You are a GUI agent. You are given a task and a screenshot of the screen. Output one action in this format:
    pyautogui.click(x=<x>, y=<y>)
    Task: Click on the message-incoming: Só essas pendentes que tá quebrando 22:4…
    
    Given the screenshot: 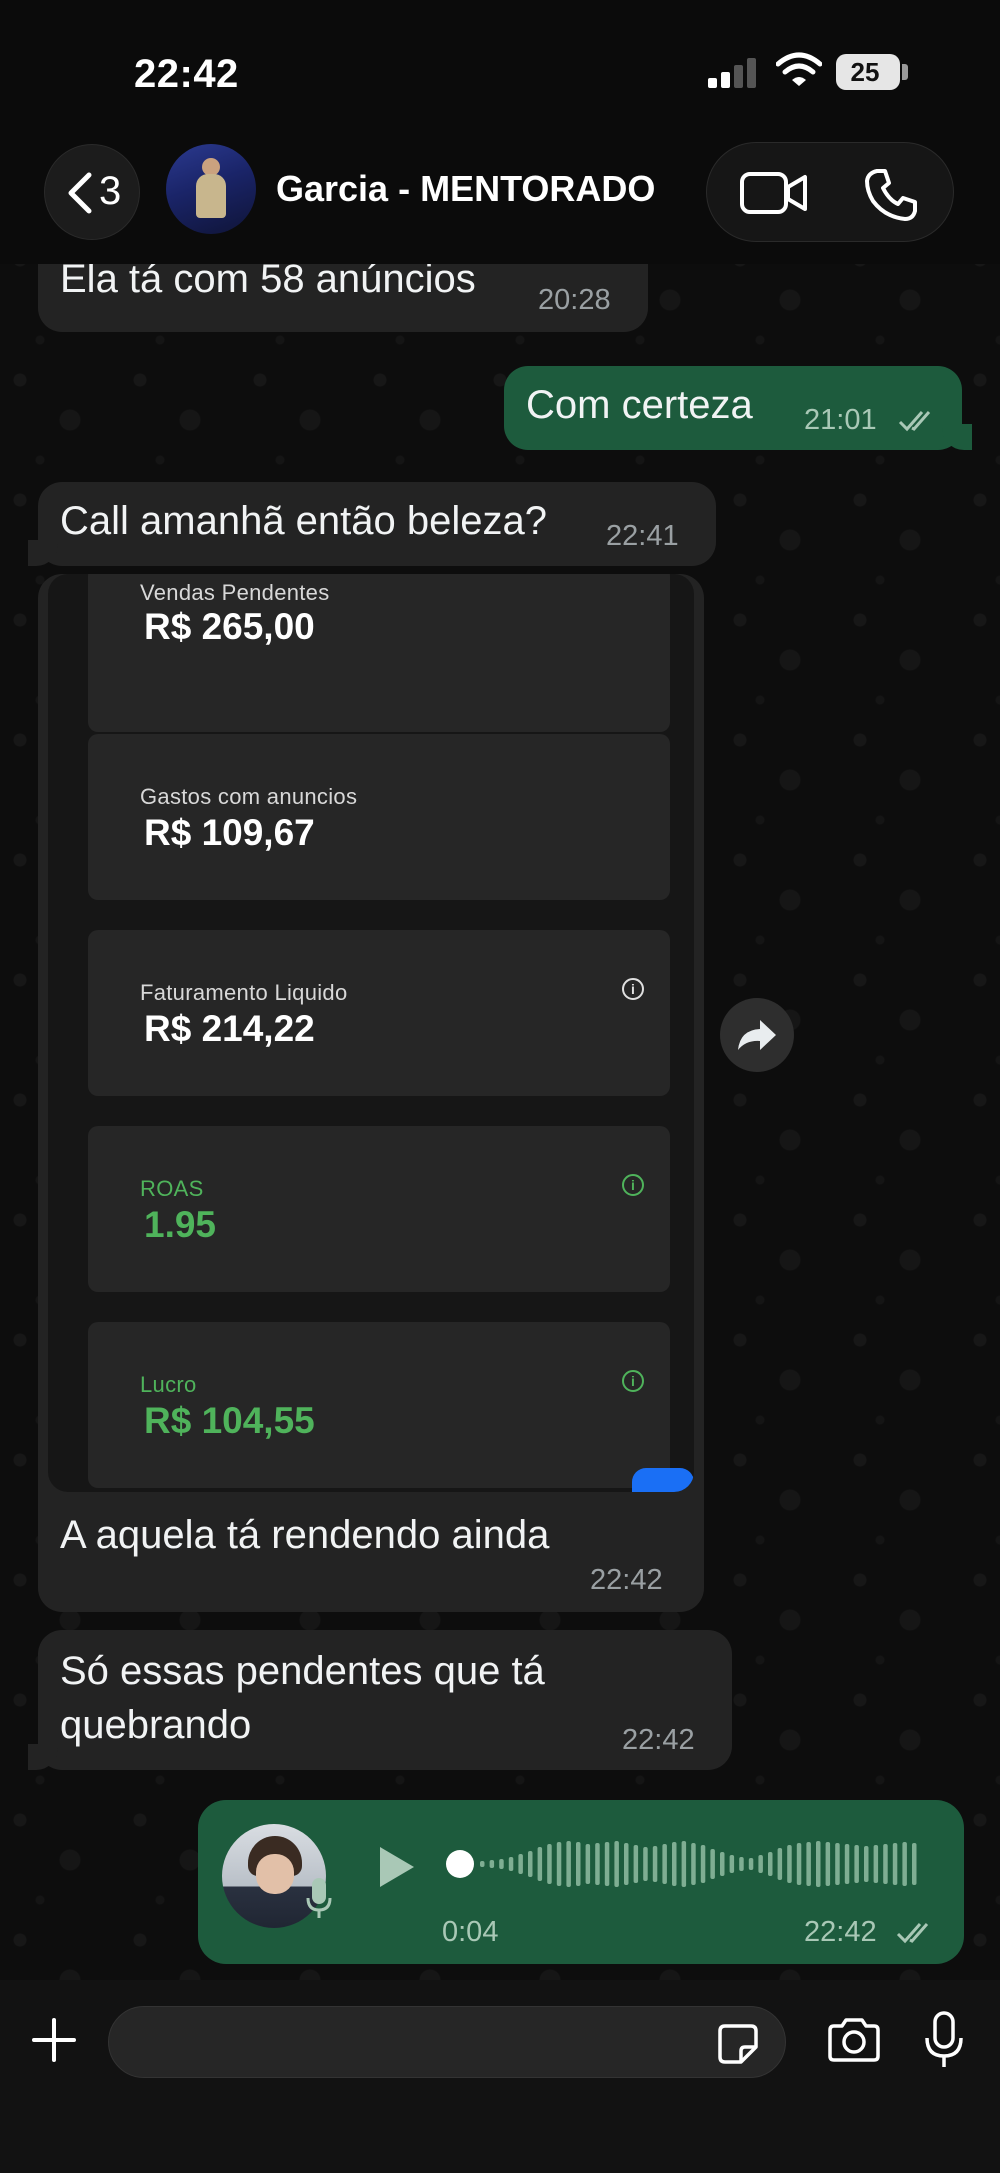 What is the action you would take?
    pyautogui.click(x=380, y=1700)
    